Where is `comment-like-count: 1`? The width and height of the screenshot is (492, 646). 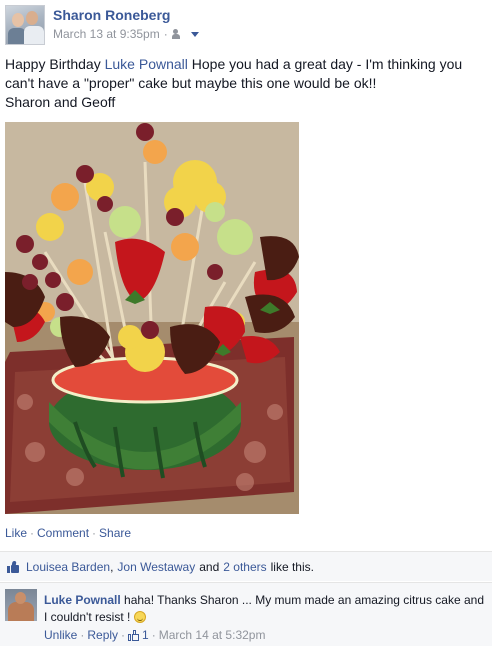
comment-like-count: 1 is located at coordinates (138, 635).